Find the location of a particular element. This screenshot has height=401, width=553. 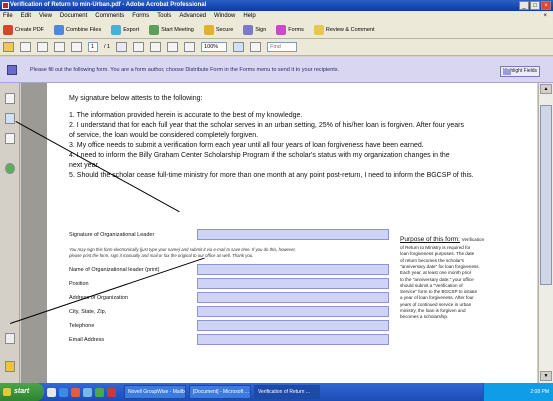

previous-page-icon is located at coordinates (59, 47).